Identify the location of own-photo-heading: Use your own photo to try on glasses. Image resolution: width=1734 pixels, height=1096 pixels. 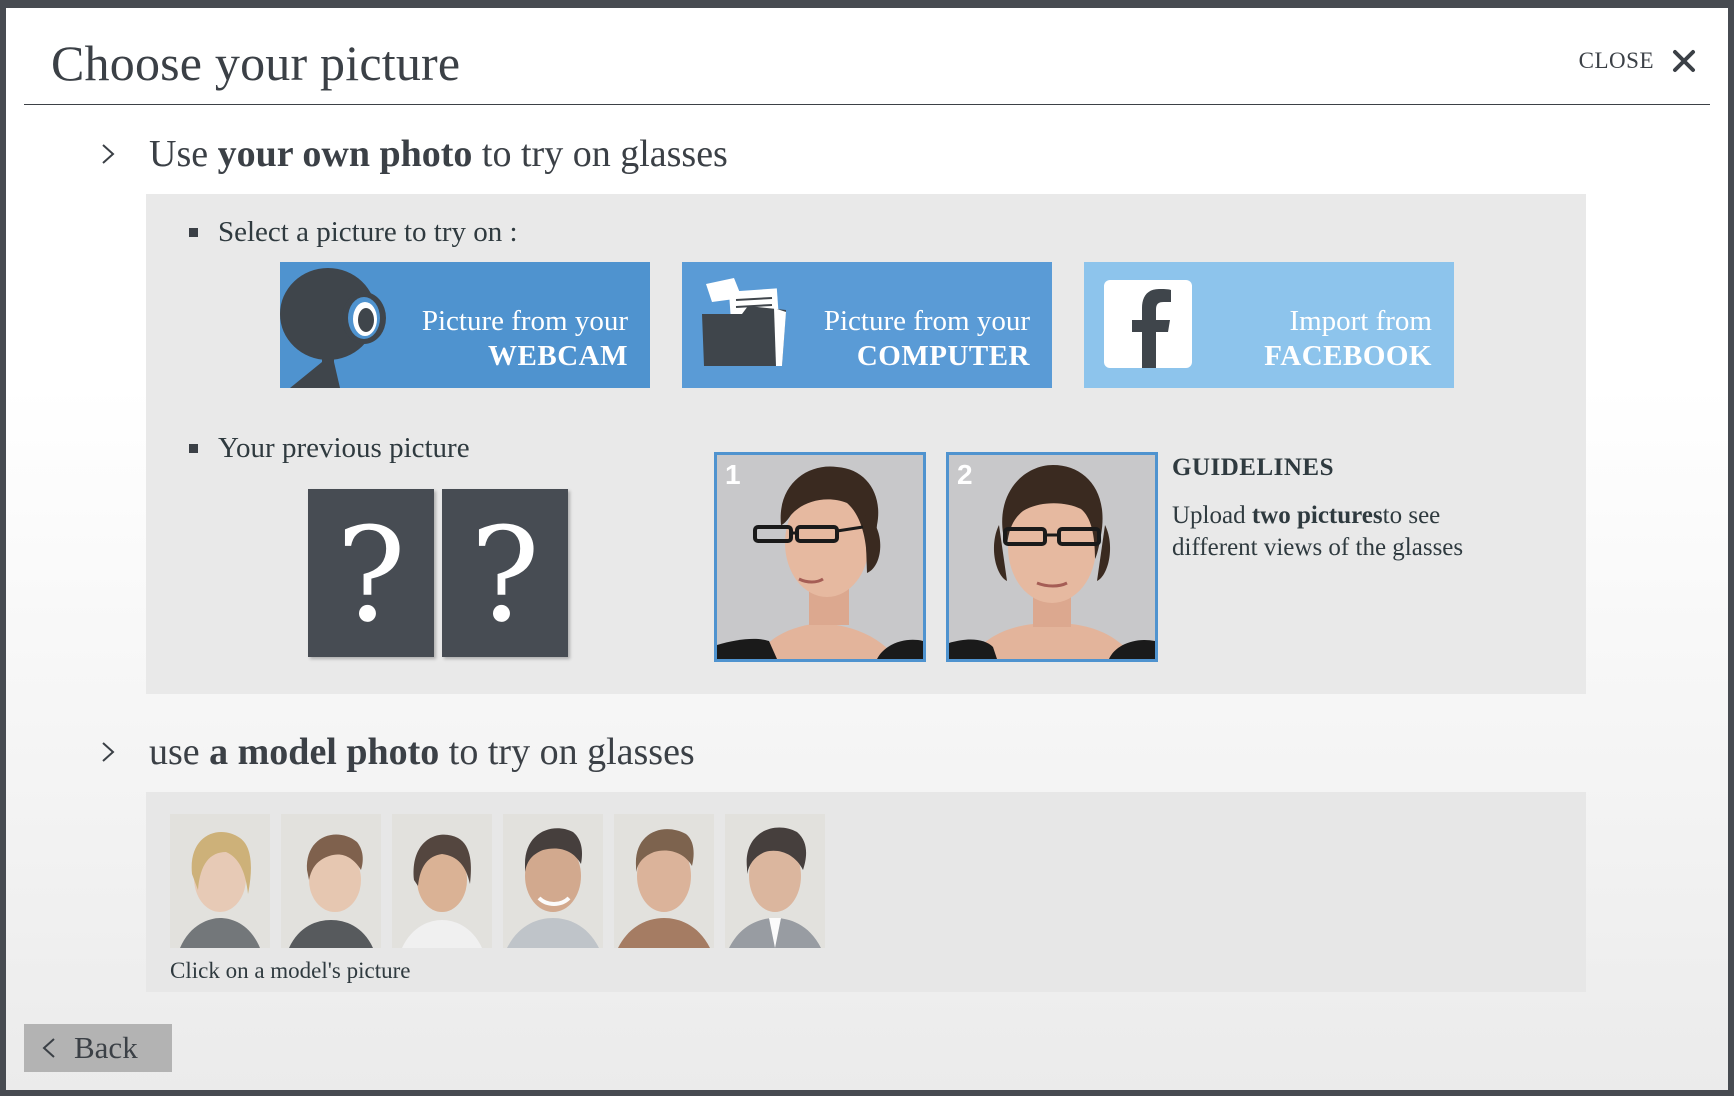
(414, 154).